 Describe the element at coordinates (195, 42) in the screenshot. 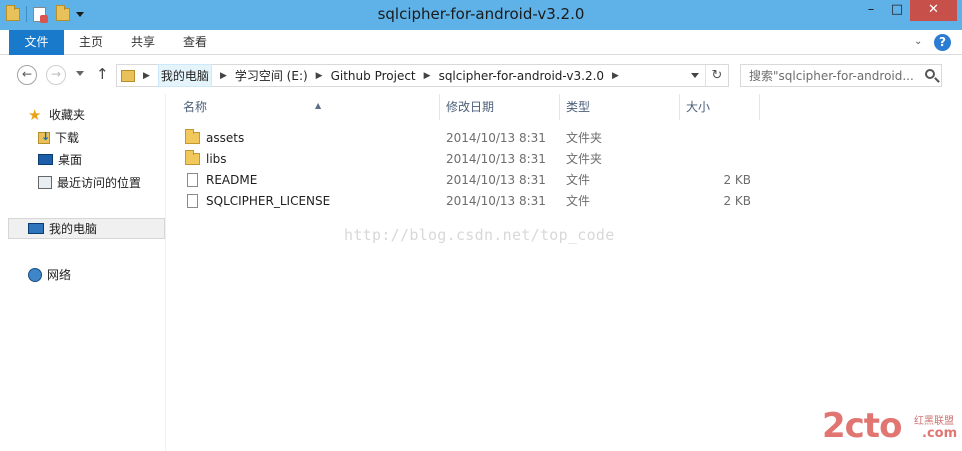

I see `tab-view: 查看` at that location.